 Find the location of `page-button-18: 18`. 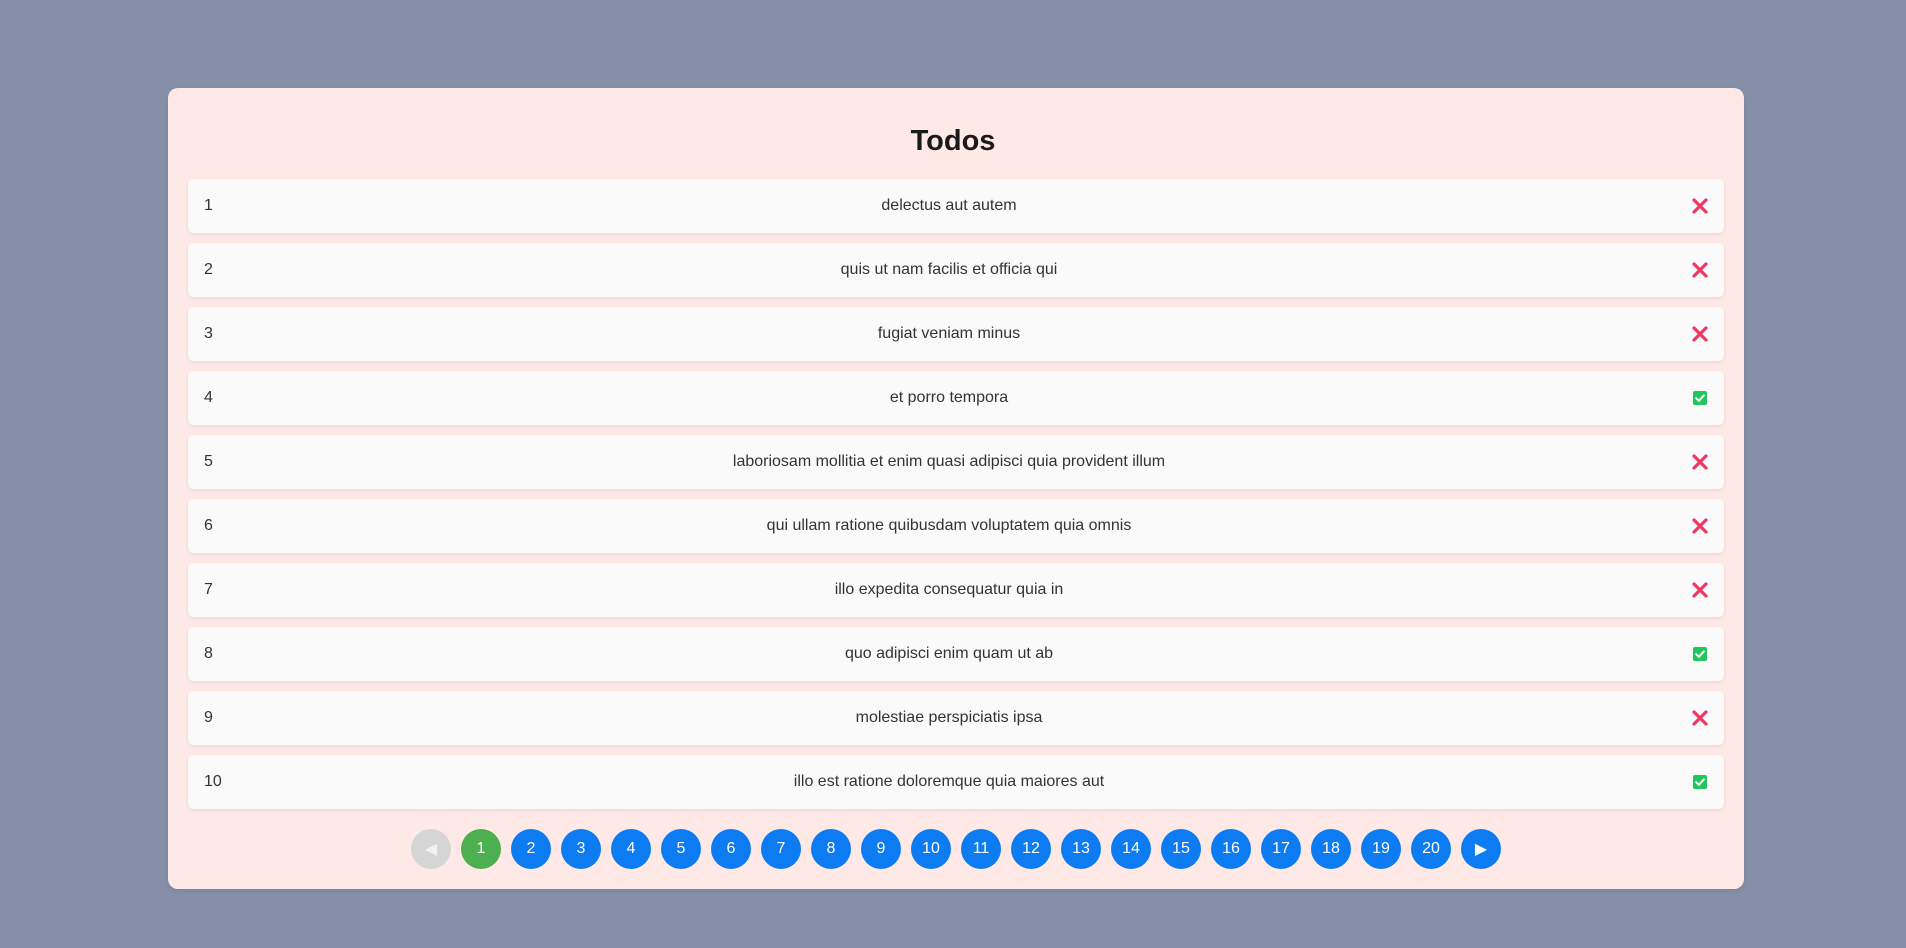

page-button-18: 18 is located at coordinates (1331, 849).